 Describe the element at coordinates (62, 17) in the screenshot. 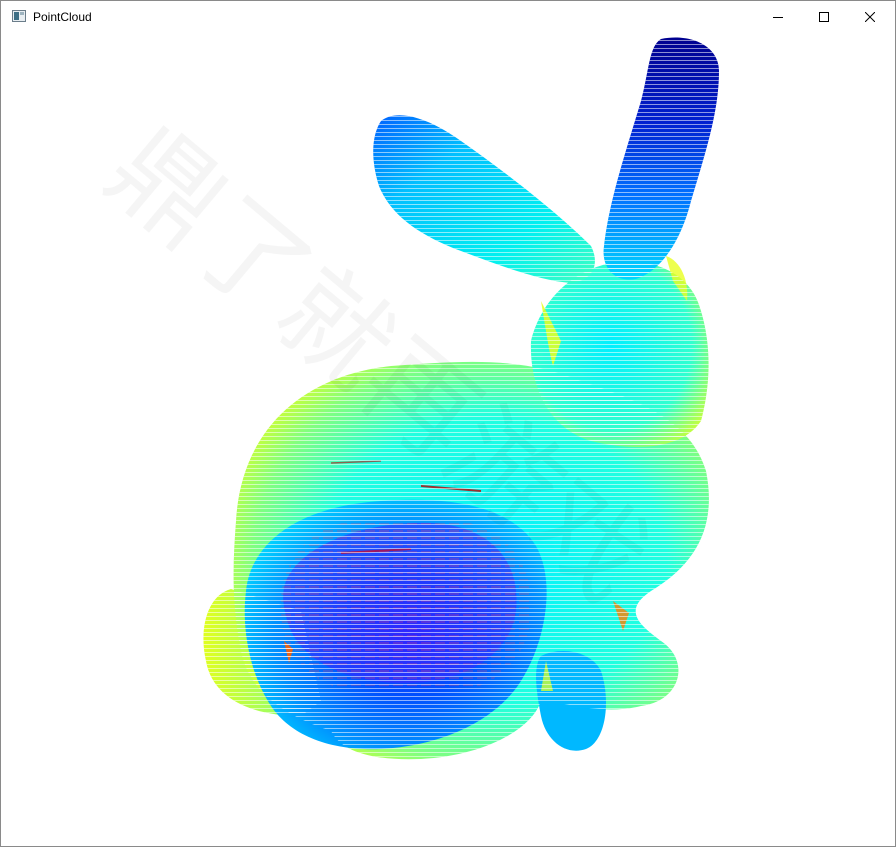

I see `window-title: PointCloud` at that location.